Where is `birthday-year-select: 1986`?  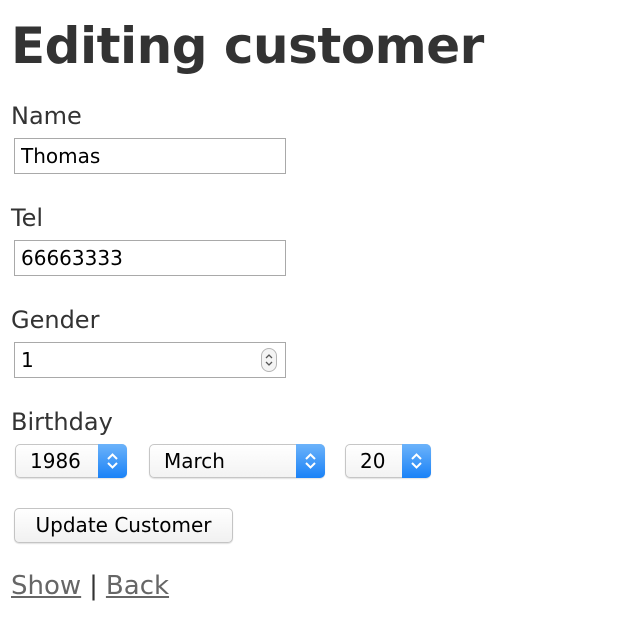
birthday-year-select: 1986 is located at coordinates (71, 461).